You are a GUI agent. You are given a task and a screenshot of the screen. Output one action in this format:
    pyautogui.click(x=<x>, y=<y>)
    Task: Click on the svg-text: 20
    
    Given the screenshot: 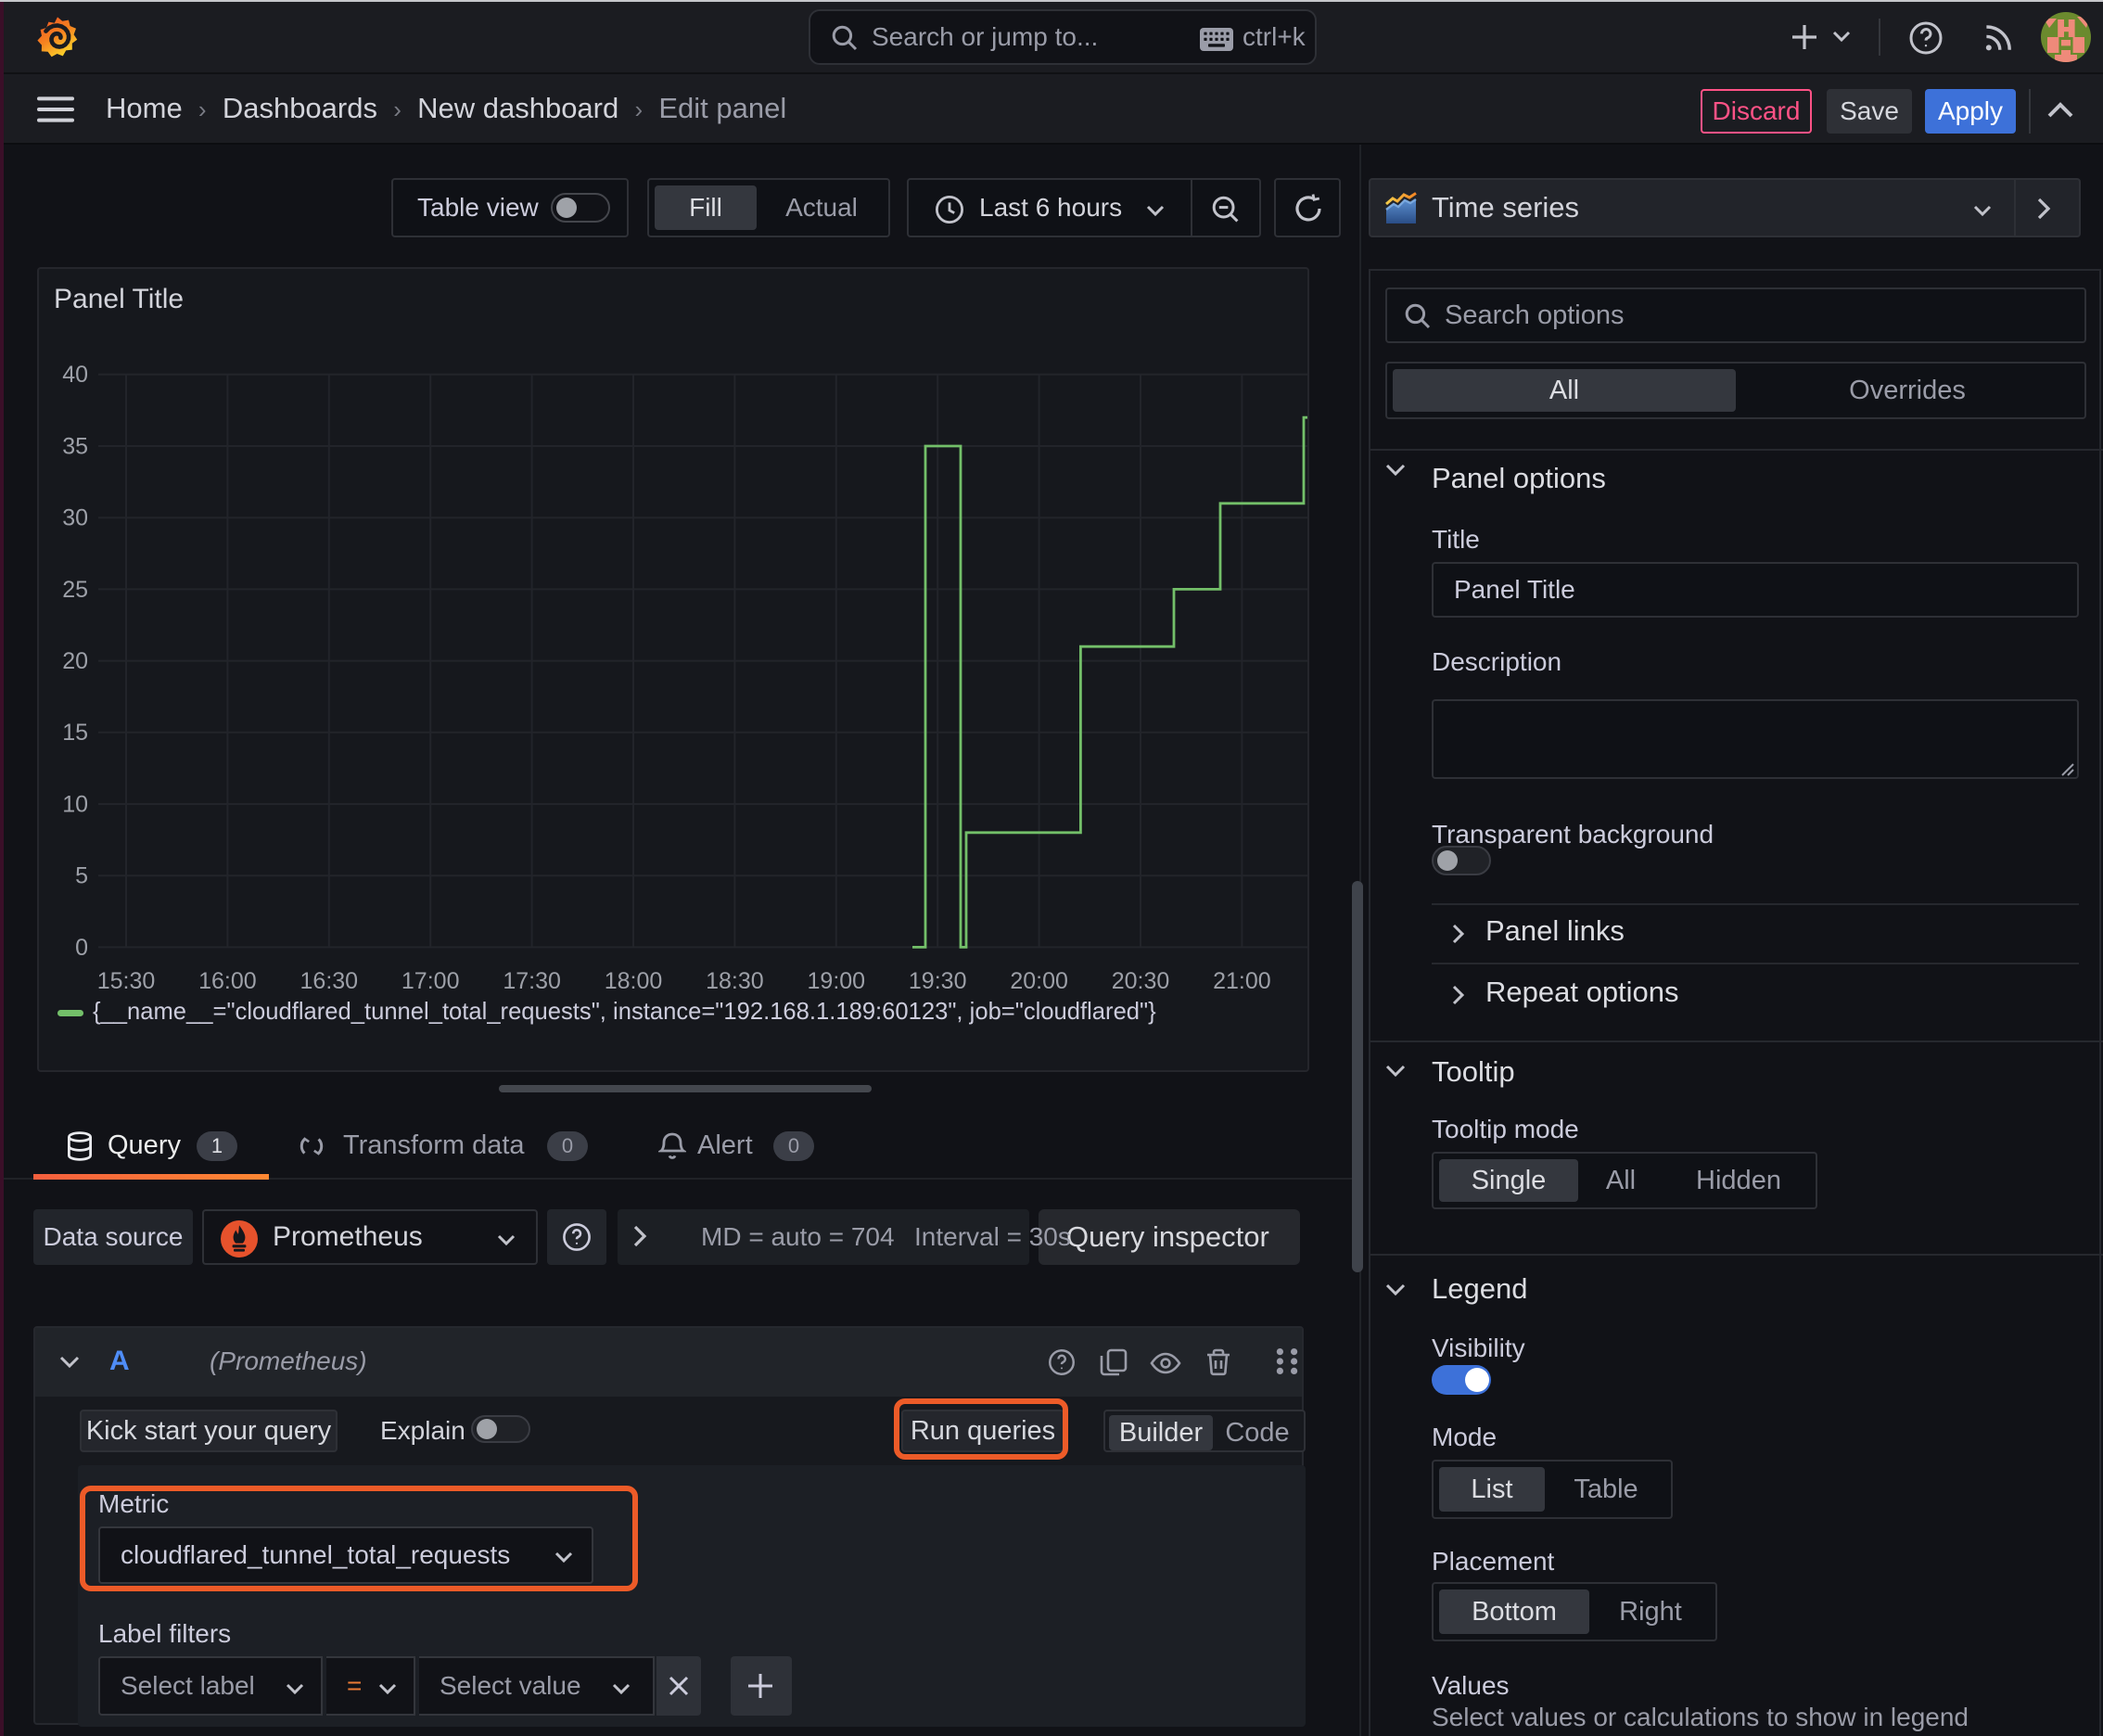 What is the action you would take?
    pyautogui.click(x=75, y=661)
    